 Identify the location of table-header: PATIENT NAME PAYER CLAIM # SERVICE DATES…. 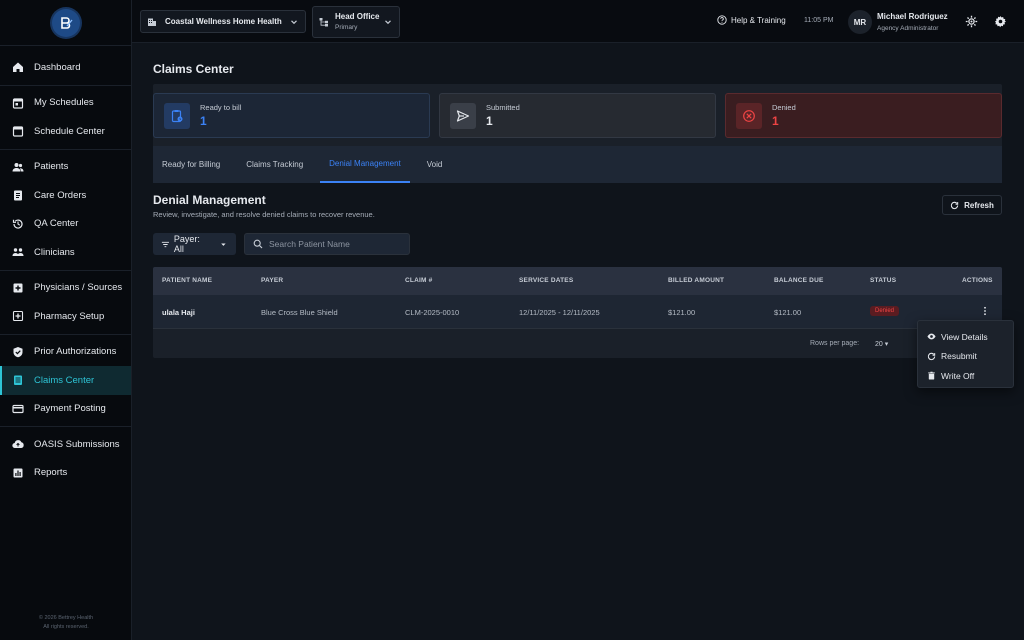
(577, 281).